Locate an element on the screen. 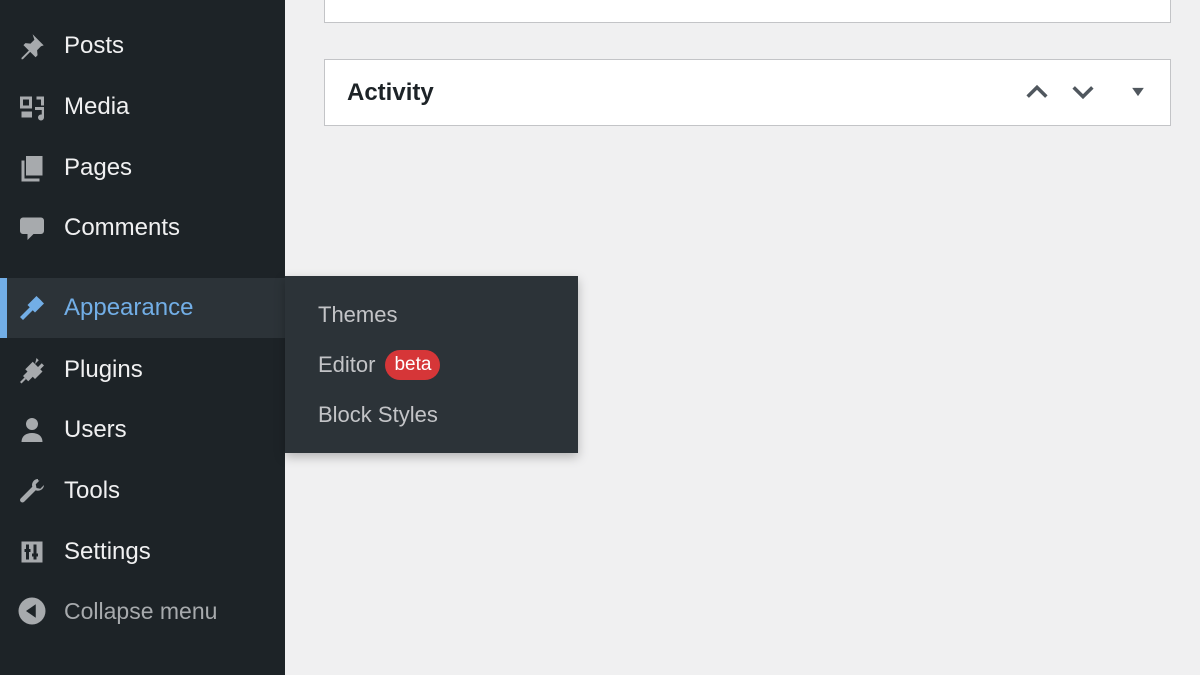 Image resolution: width=1200 pixels, height=675 pixels. chevron-down-icon is located at coordinates (1083, 93).